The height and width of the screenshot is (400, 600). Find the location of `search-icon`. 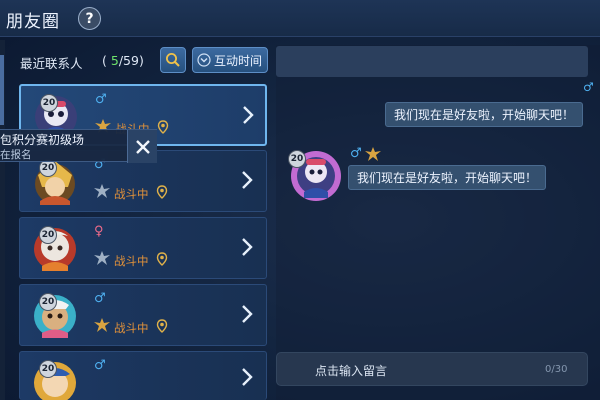

search-icon is located at coordinates (173, 60).